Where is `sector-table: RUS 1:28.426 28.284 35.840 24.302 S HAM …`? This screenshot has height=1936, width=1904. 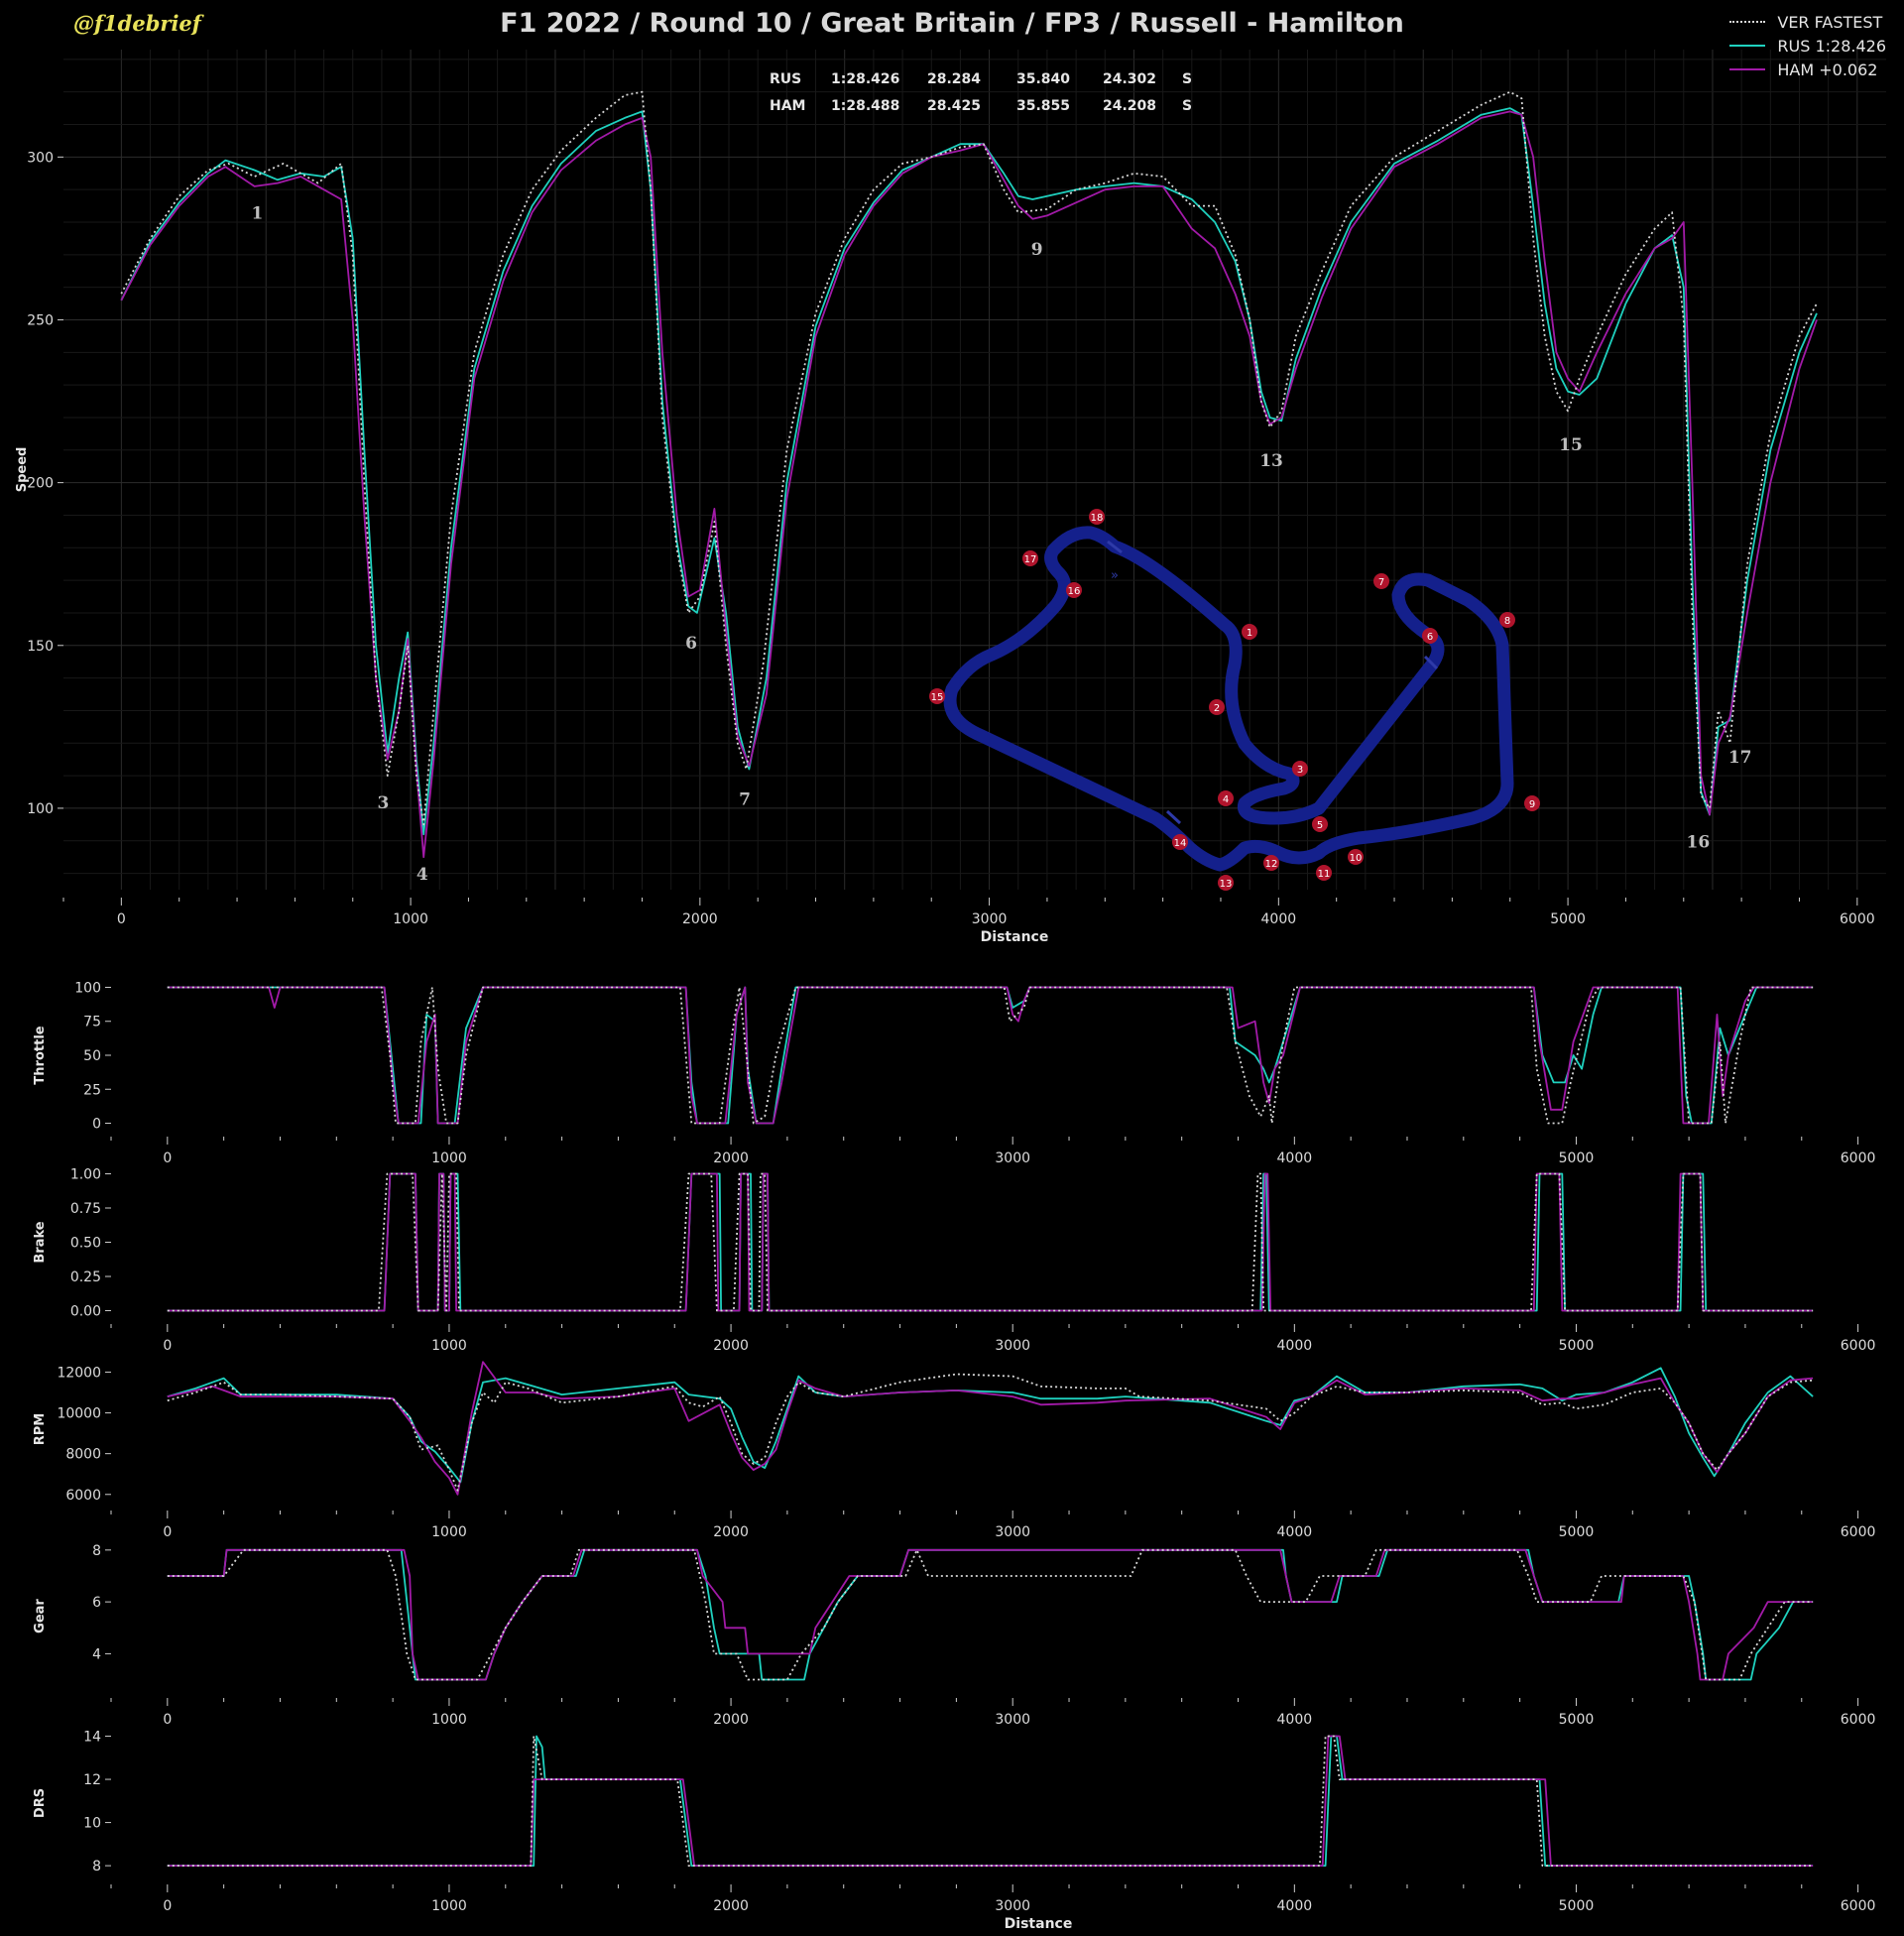
sector-table: RUS 1:28.426 28.284 35.840 24.302 S HAM … is located at coordinates (986, 92).